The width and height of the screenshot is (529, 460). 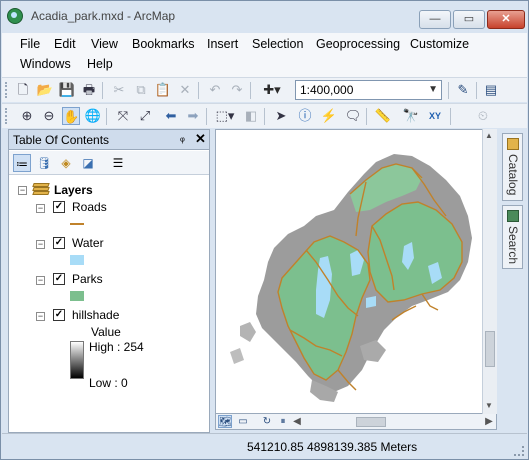 I want to click on list-by-drawing-order-icon: ≔, so click(x=22, y=163).